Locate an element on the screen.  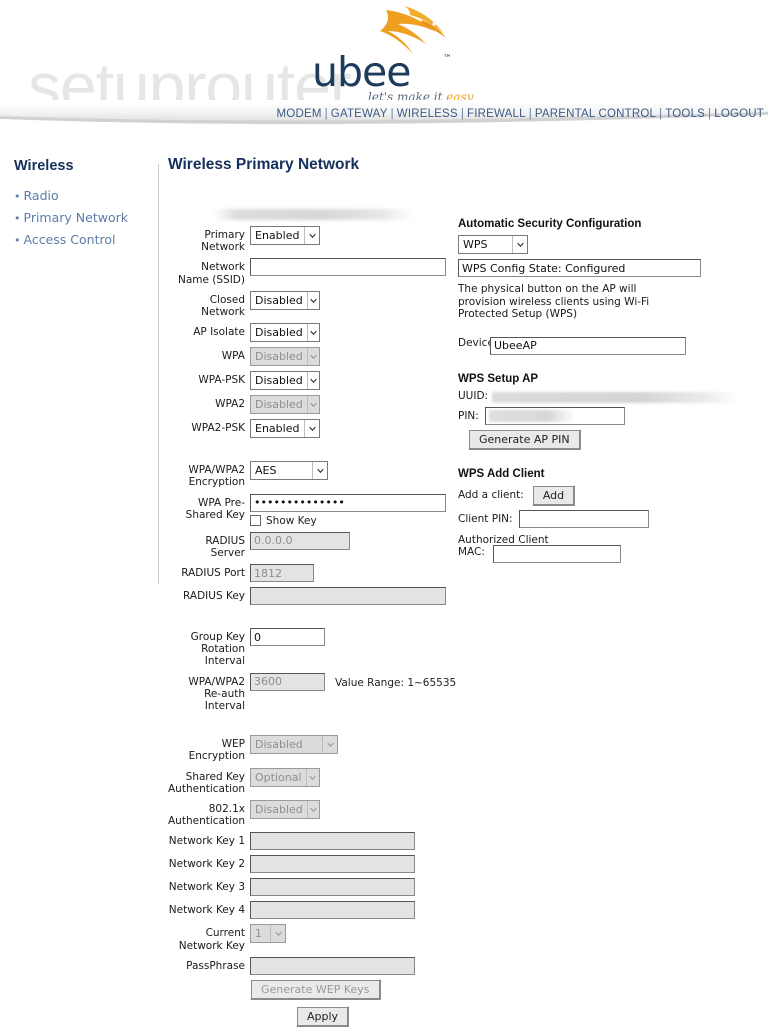
field-label: Network Key 1 is located at coordinates (206, 841).